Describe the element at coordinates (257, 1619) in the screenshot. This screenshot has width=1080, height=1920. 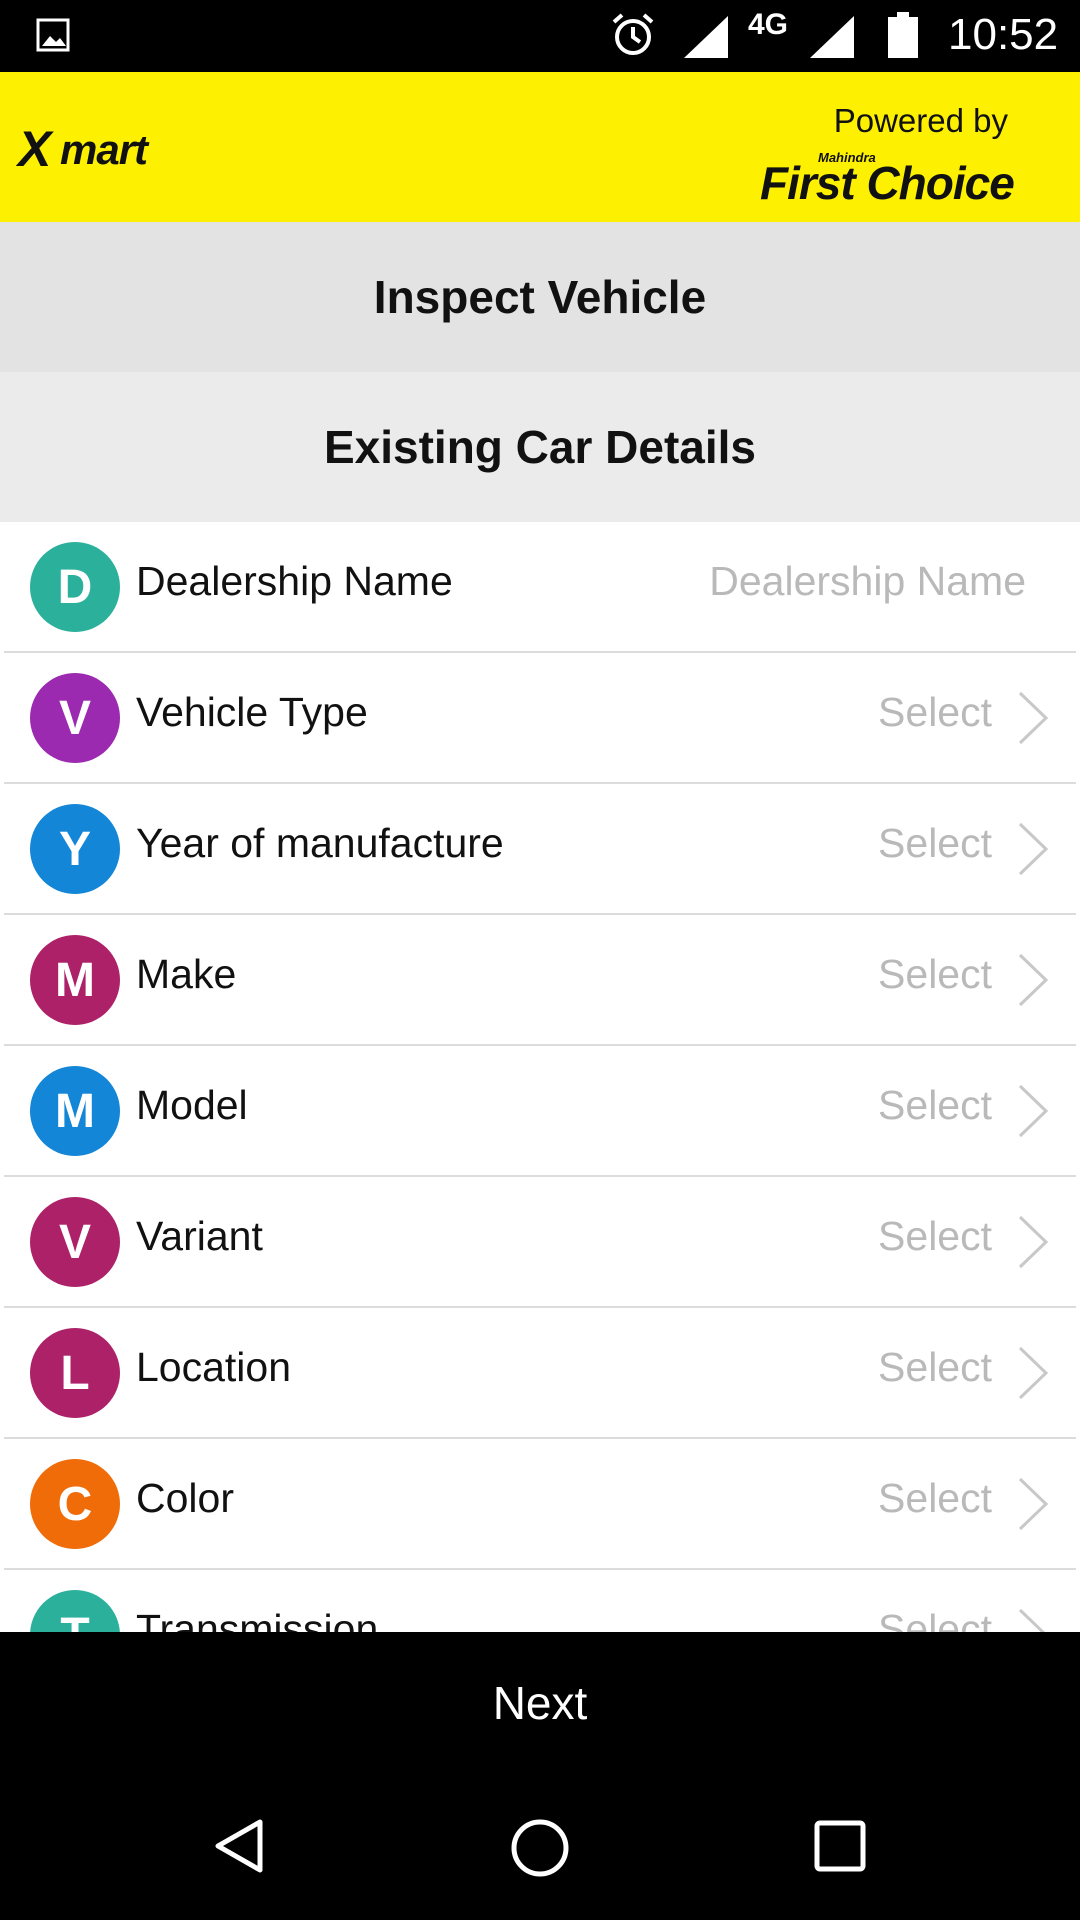
I see `field-label: Transmission` at that location.